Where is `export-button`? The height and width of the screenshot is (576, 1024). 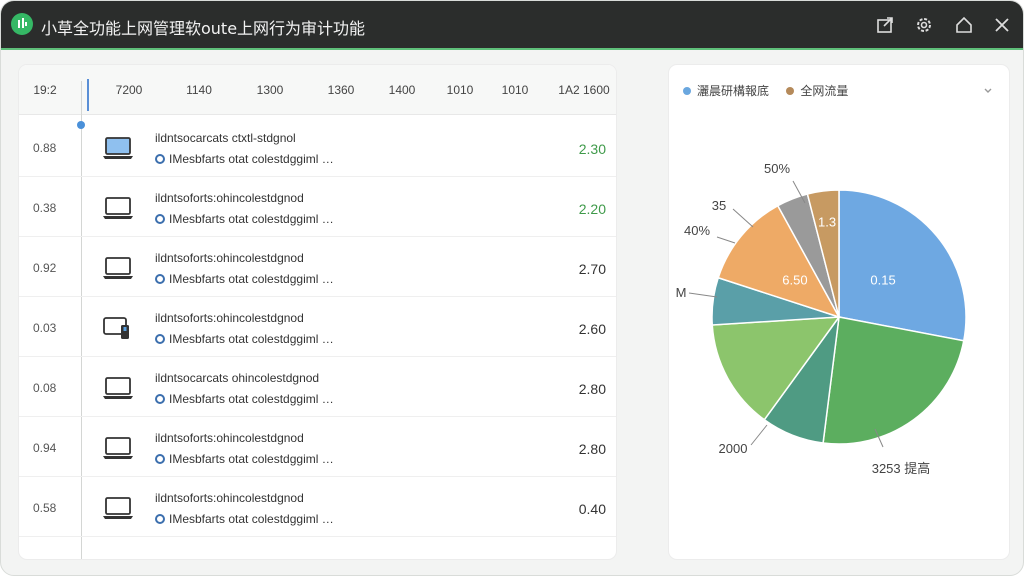 export-button is located at coordinates (885, 25).